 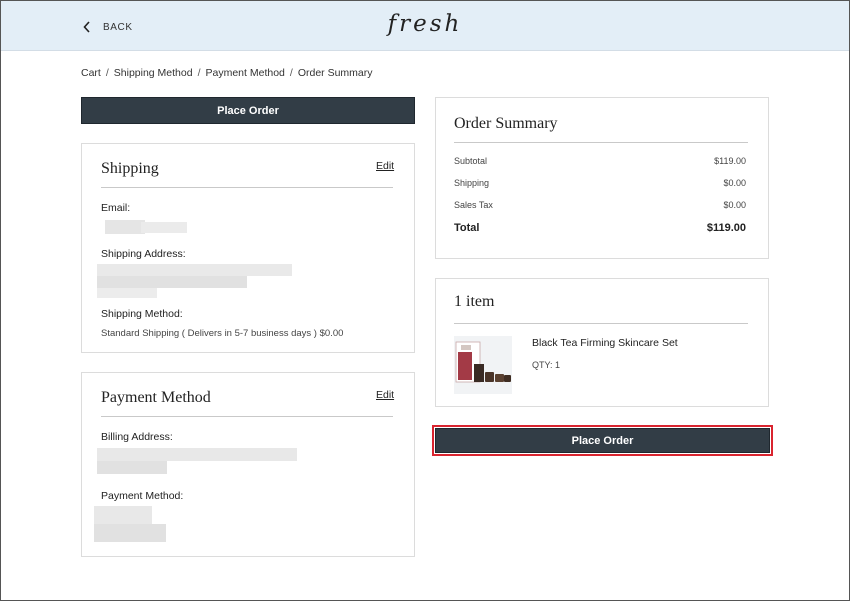 I want to click on top-bar: BACK fresh, so click(x=425, y=26).